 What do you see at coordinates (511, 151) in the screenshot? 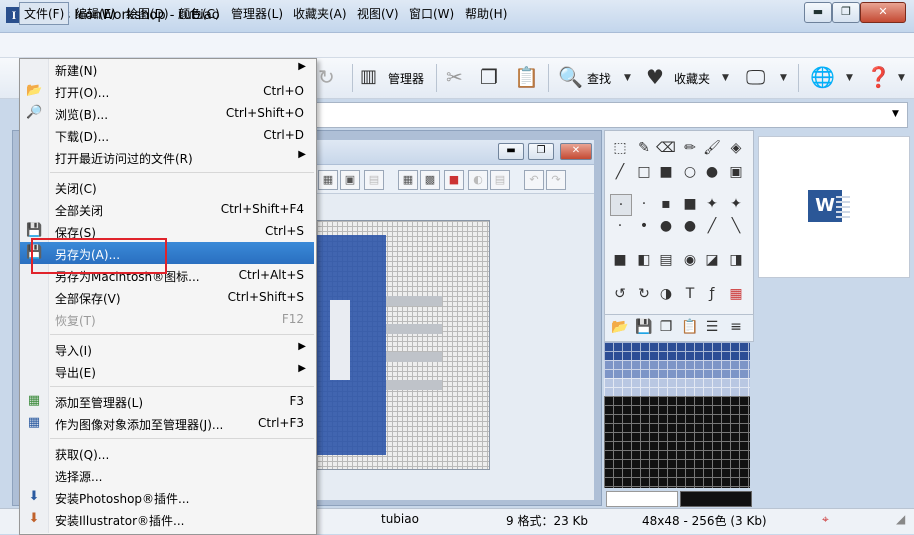
I see `document-minimize-button: ▬` at bounding box center [511, 151].